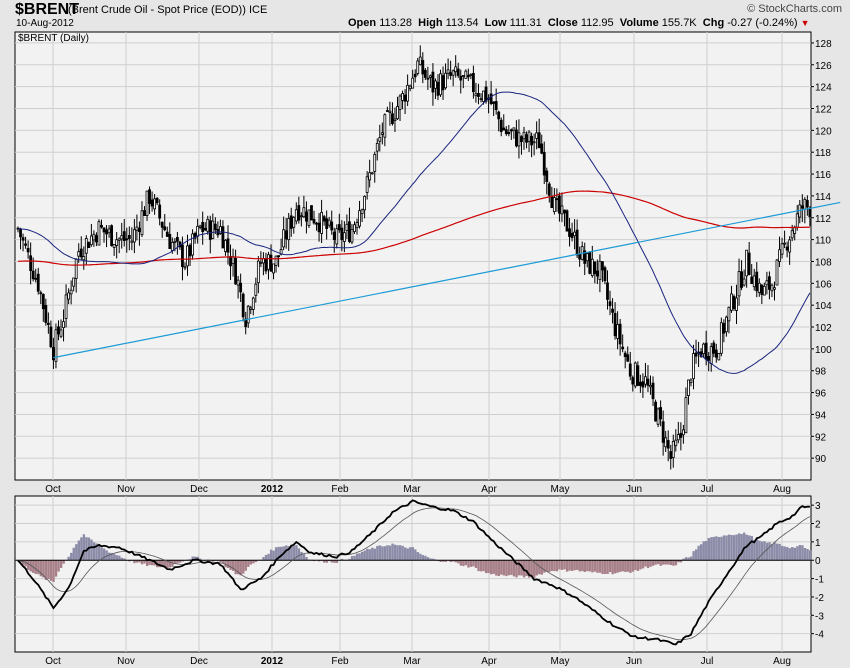 The width and height of the screenshot is (850, 668). Describe the element at coordinates (126, 489) in the screenshot. I see `price-x-tick-label: Nov` at that location.